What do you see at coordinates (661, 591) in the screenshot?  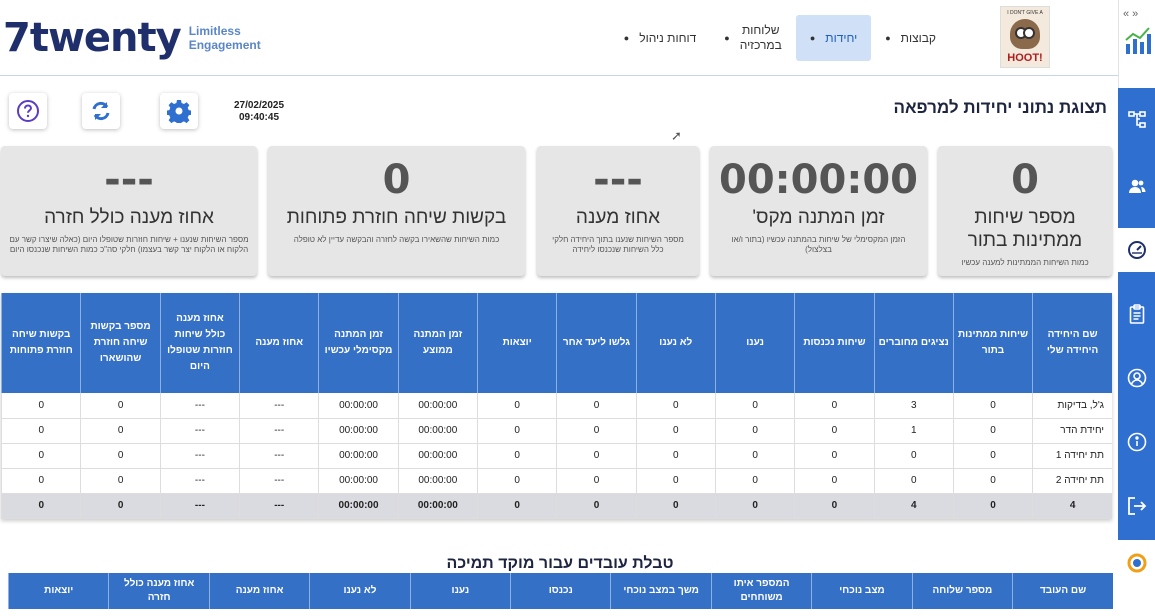 I see `column-header: משך במצב נוכחי` at bounding box center [661, 591].